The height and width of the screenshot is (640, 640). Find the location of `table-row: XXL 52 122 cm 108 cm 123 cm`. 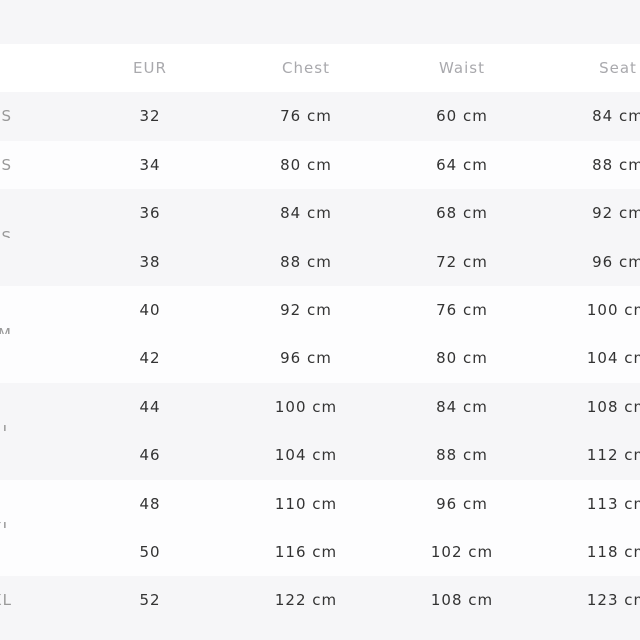

table-row: XXL 52 122 cm 108 cm 123 cm is located at coordinates (320, 600).